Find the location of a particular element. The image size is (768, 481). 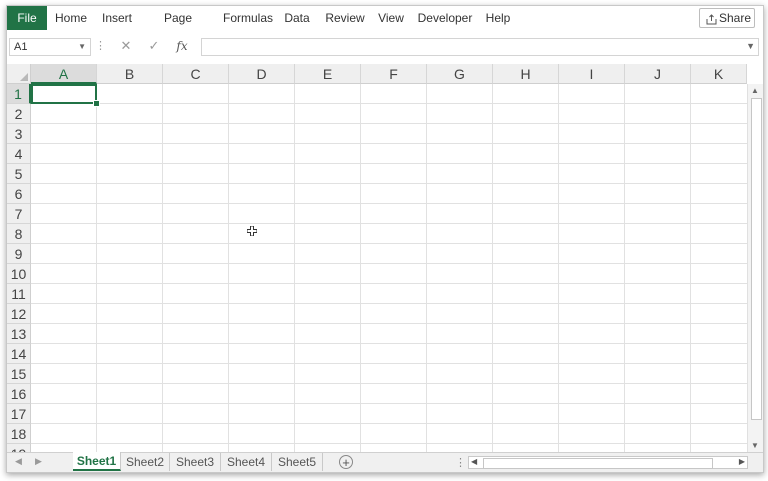

enter-icon: ✓ is located at coordinates (154, 46).